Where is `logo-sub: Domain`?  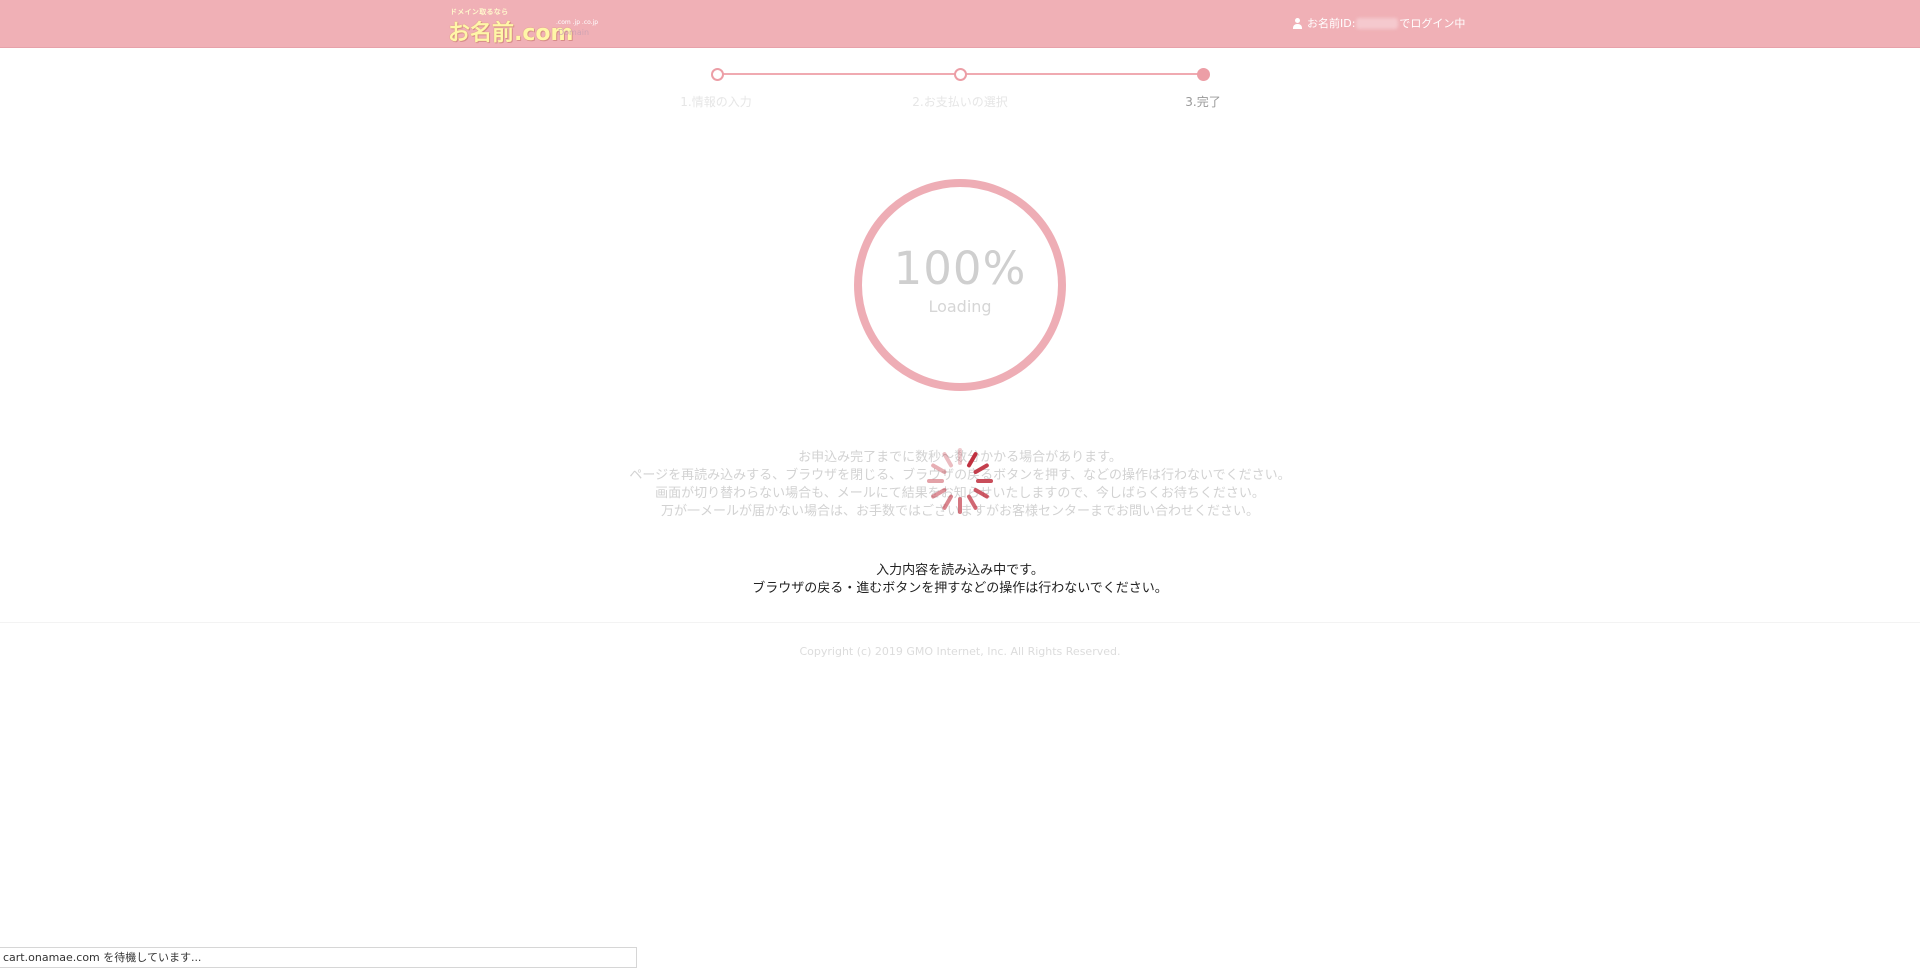
logo-sub: Domain is located at coordinates (574, 32).